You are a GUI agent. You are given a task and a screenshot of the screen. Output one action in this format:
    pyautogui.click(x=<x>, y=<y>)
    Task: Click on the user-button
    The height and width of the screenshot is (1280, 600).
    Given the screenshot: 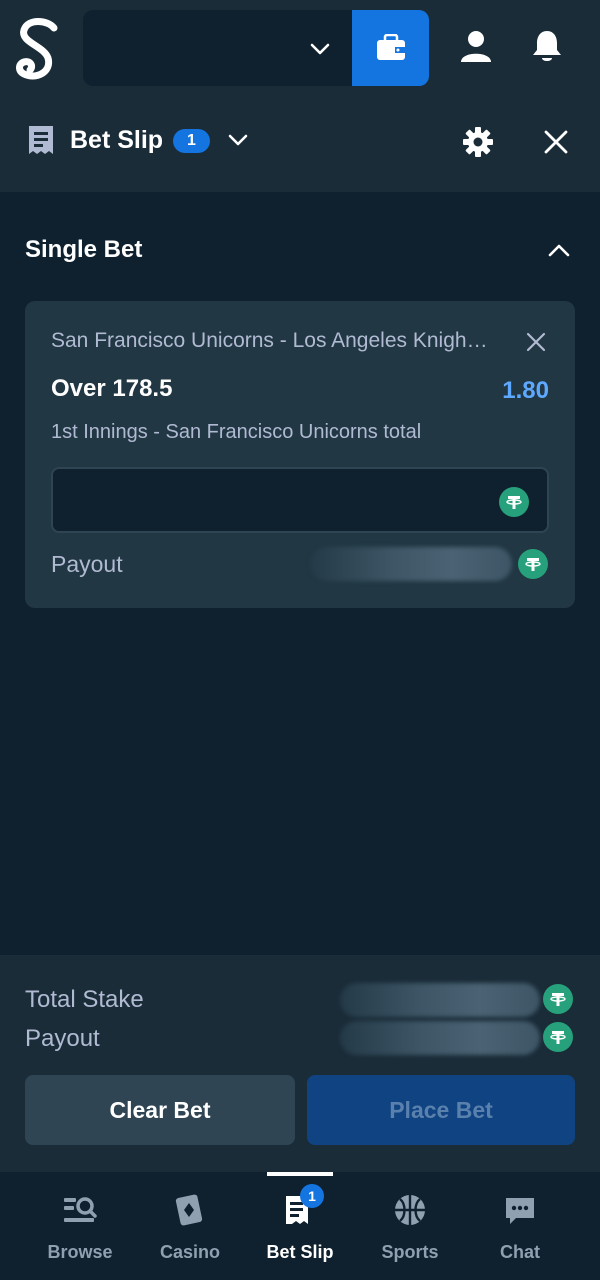 What is the action you would take?
    pyautogui.click(x=476, y=46)
    